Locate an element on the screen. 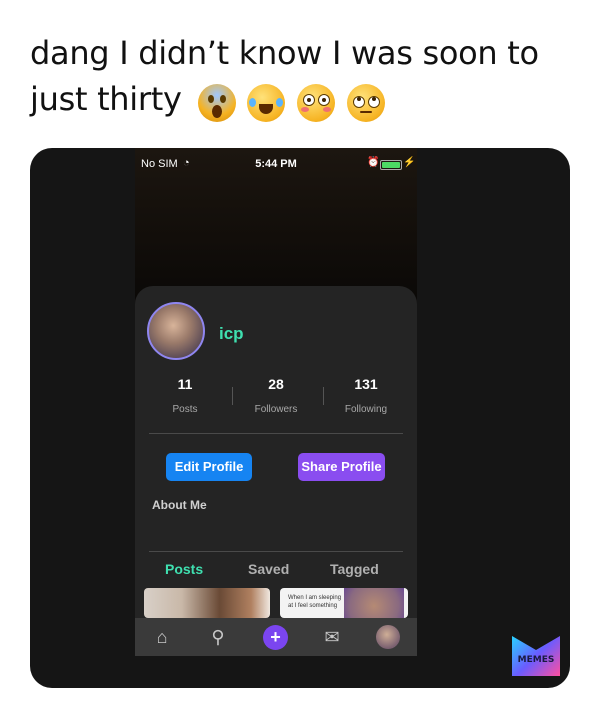 This screenshot has height=718, width=600. username: icp is located at coordinates (231, 333).